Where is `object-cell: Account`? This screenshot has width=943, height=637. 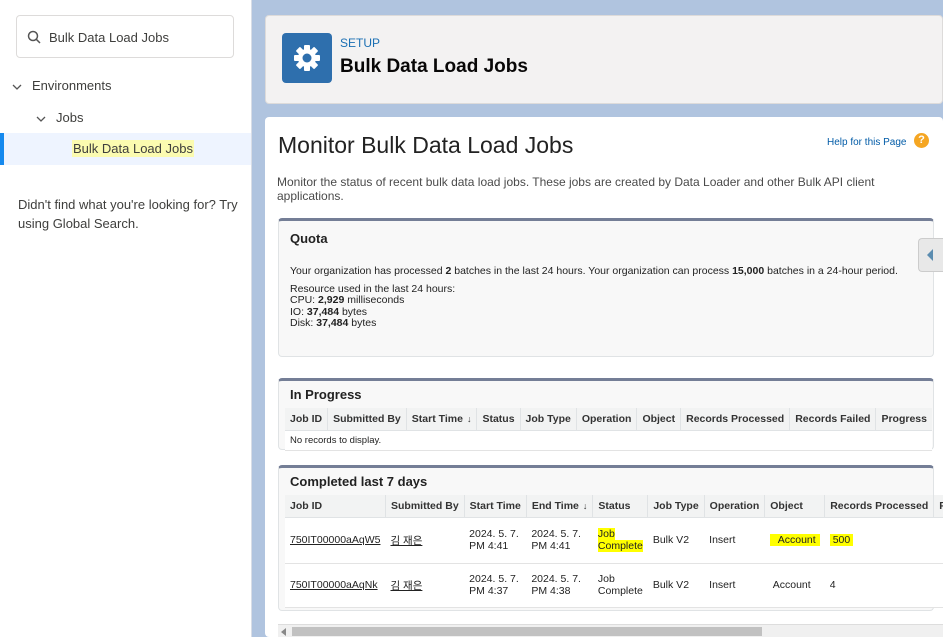
object-cell: Account is located at coordinates (794, 540).